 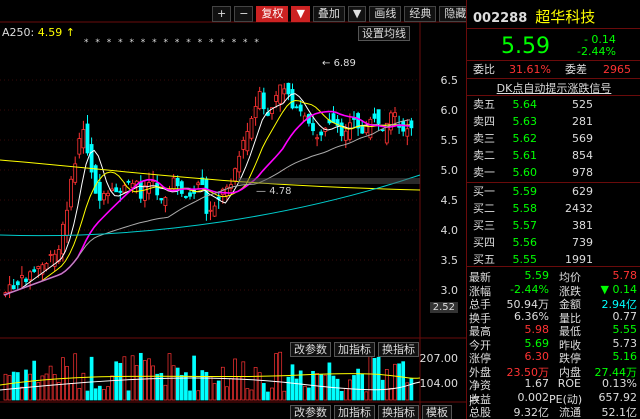 What do you see at coordinates (537, 275) in the screenshot?
I see `stat-value: 5.59` at bounding box center [537, 275].